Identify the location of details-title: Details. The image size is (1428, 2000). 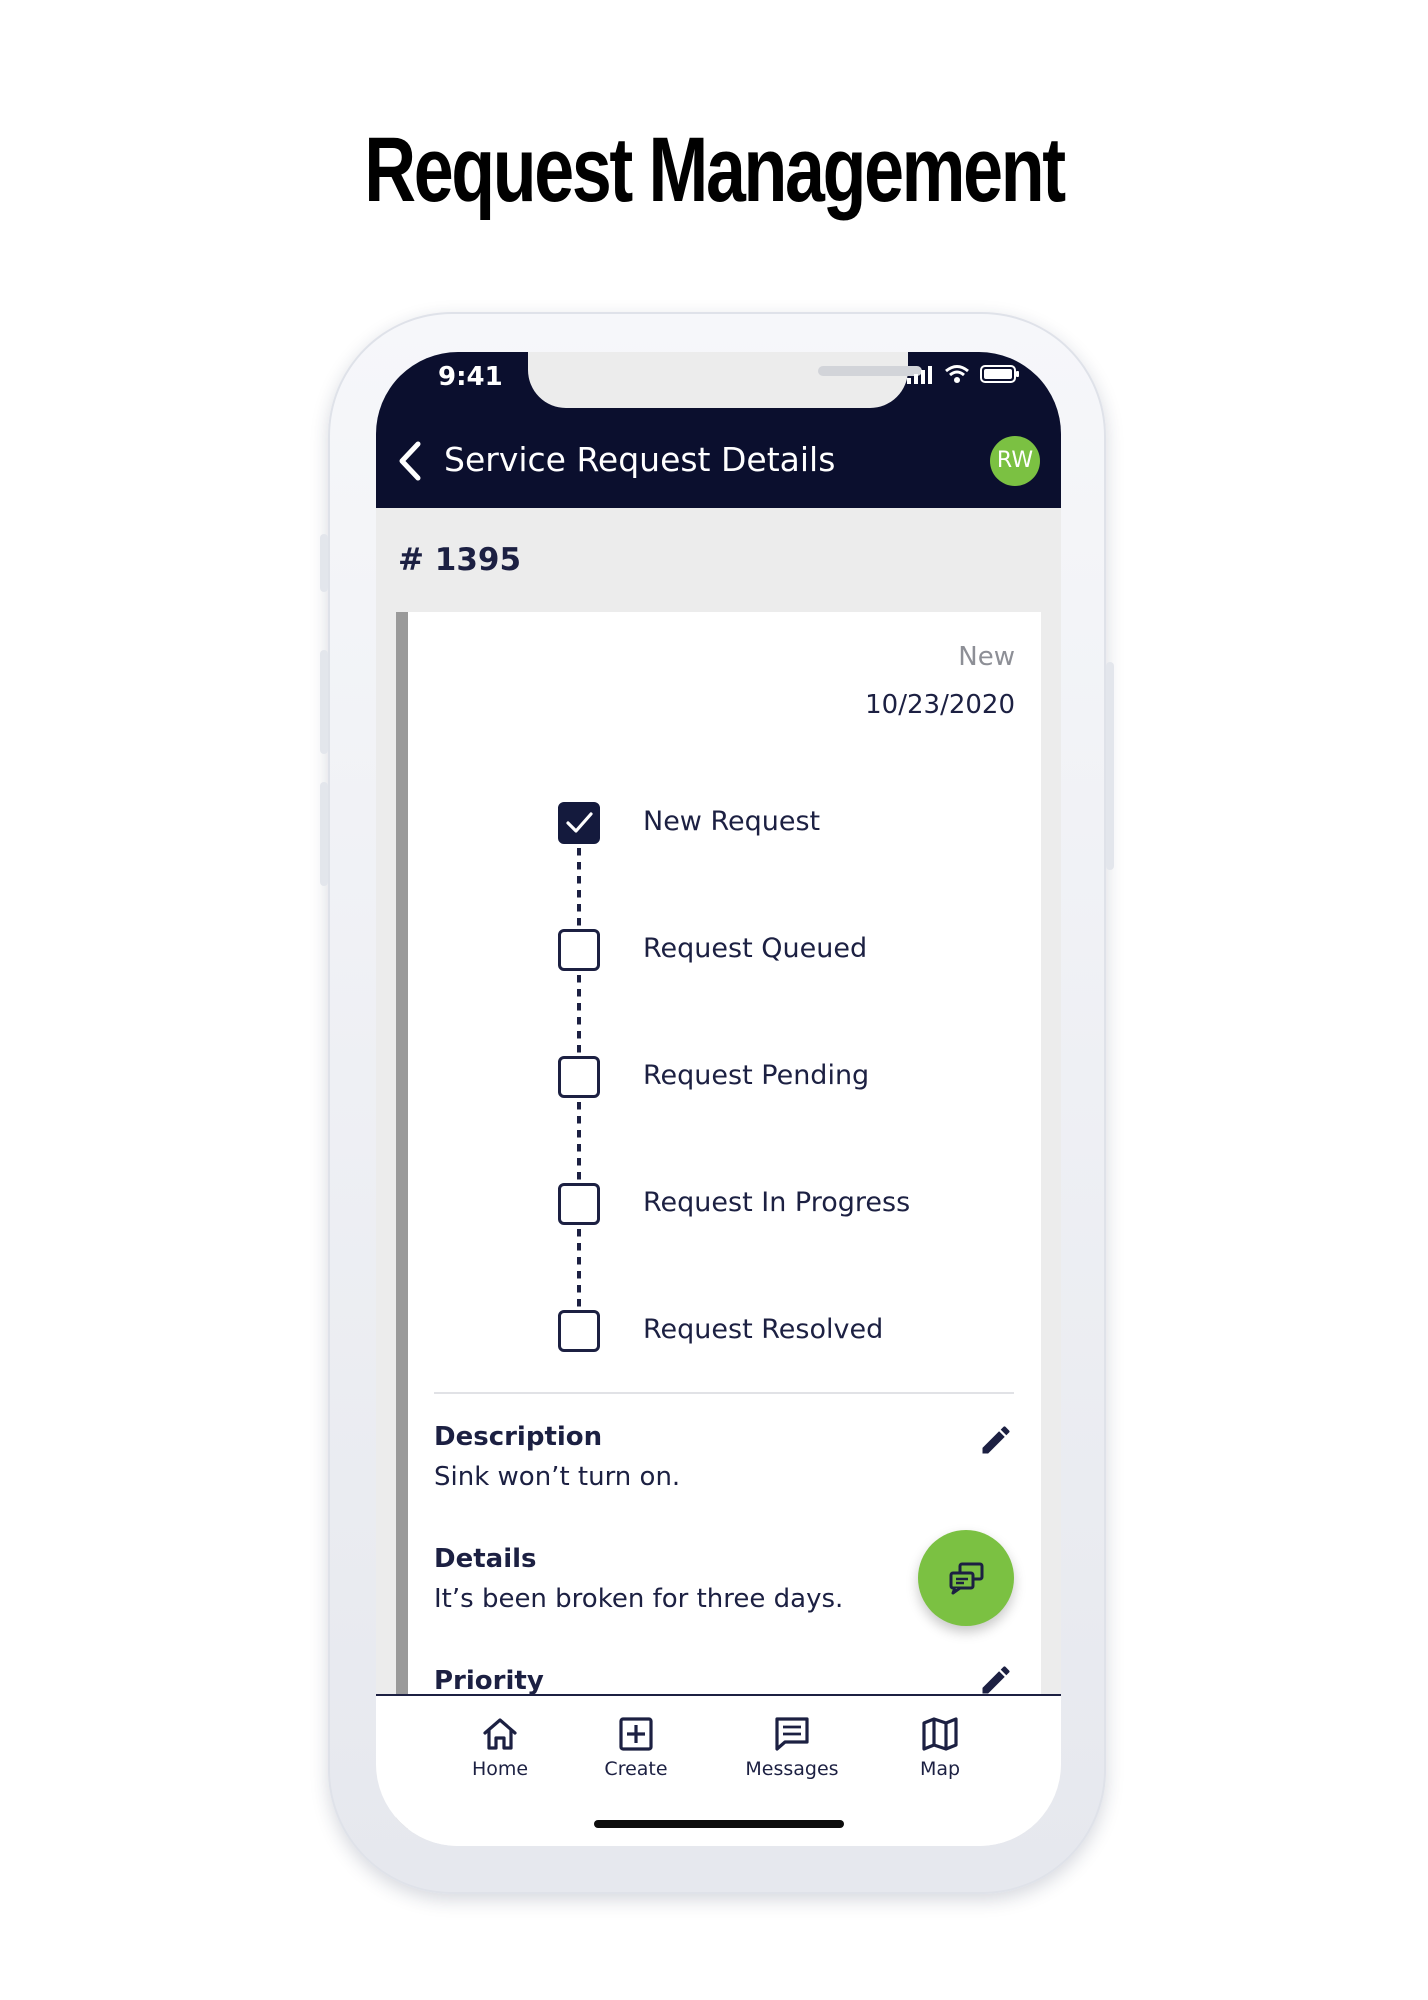
(485, 1559).